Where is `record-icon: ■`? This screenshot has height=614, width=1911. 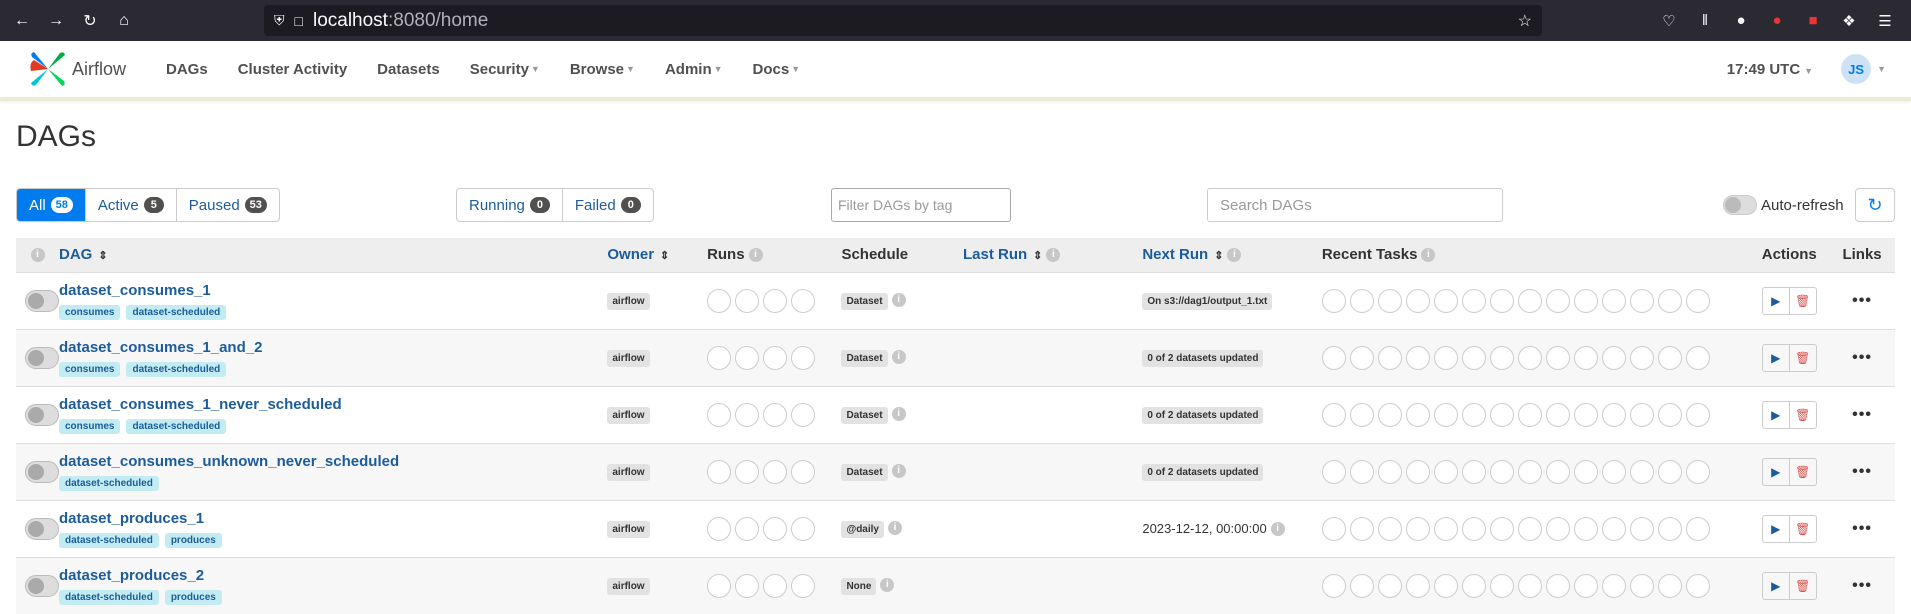
record-icon: ■ is located at coordinates (1813, 20).